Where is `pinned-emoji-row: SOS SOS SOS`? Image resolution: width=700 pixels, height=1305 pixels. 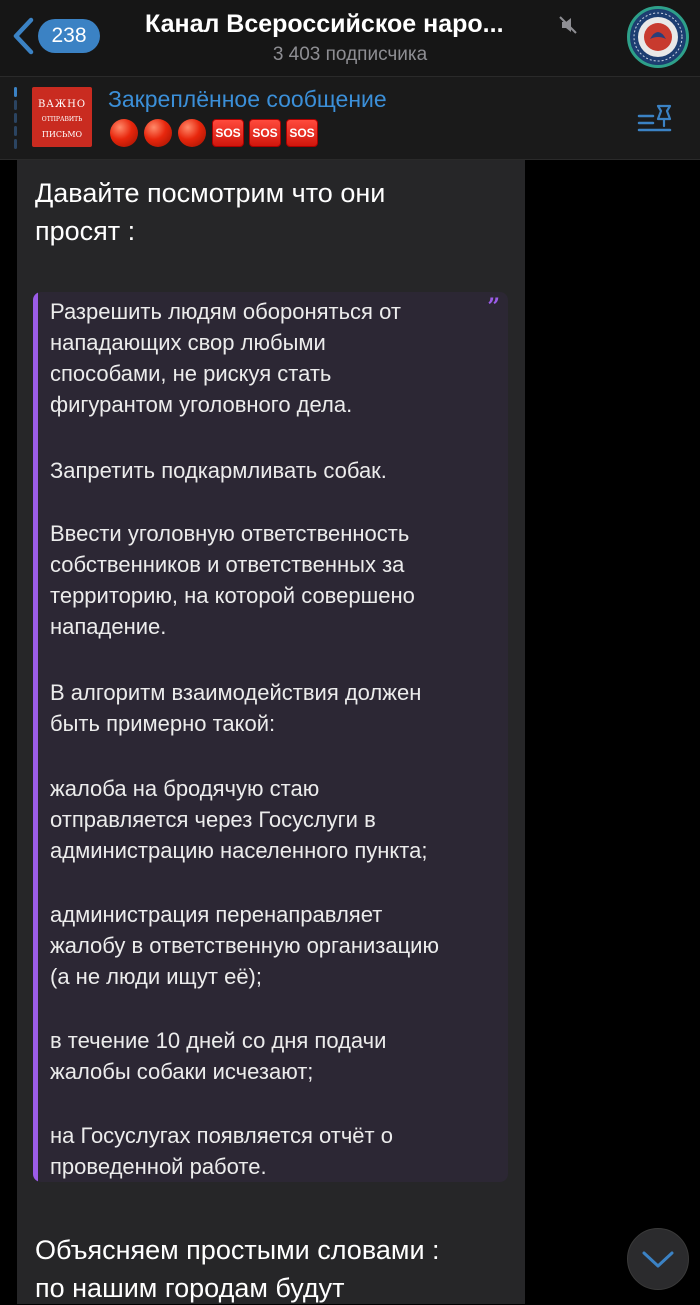 pinned-emoji-row: SOS SOS SOS is located at coordinates (216, 133).